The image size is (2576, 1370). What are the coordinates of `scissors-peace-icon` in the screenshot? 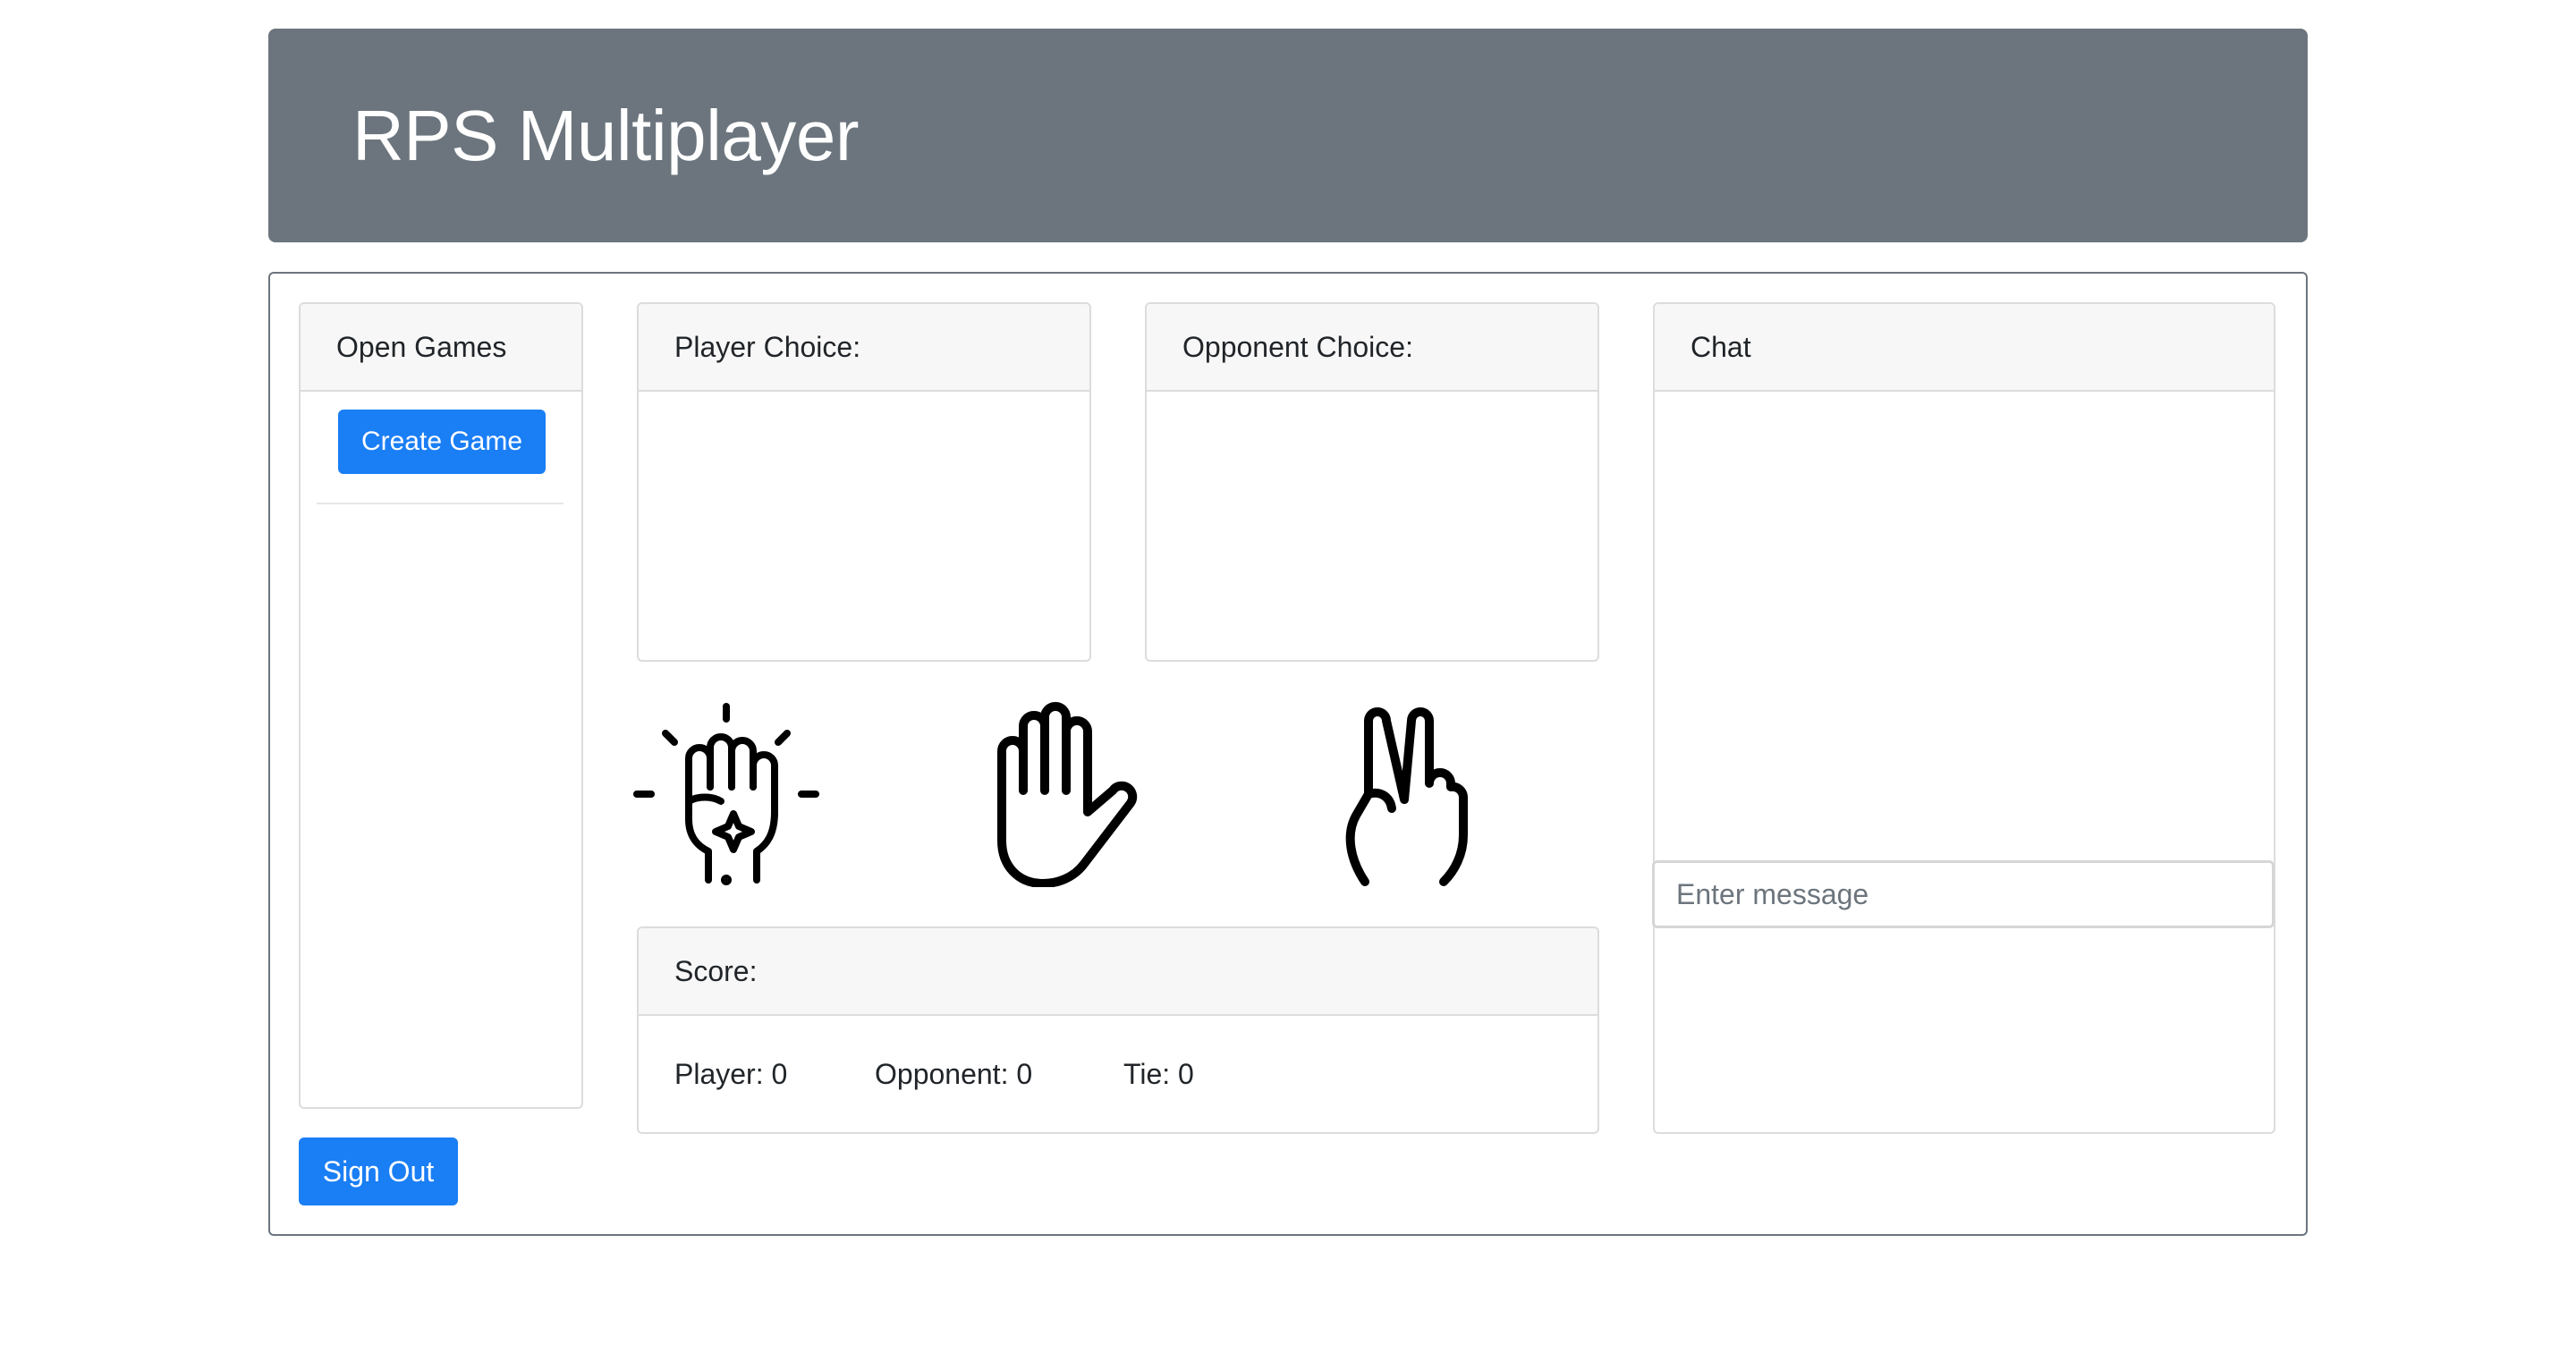 It's located at (1406, 794).